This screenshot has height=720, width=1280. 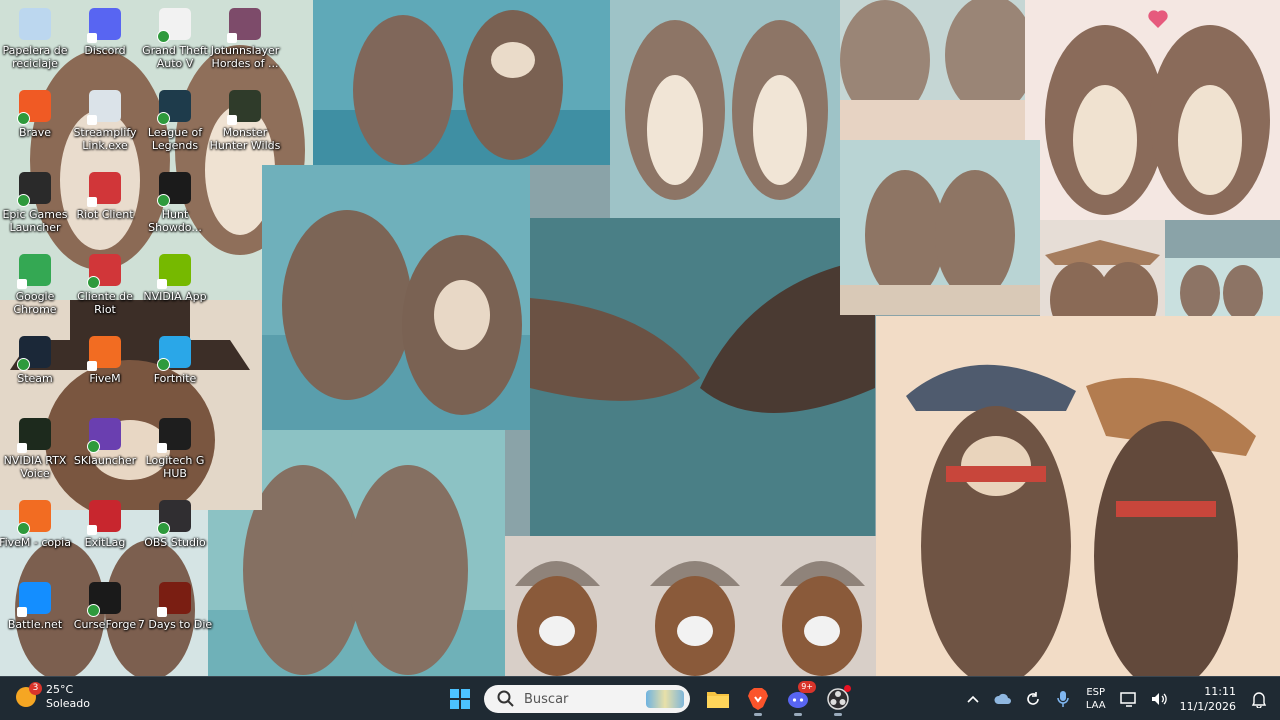 I want to click on desktop-icon: Cliente de Riot, so click(x=105, y=289).